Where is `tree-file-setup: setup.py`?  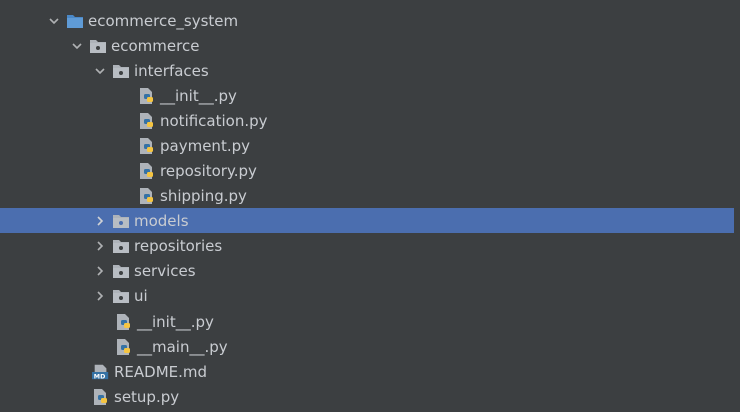 tree-file-setup: setup.py is located at coordinates (370, 396).